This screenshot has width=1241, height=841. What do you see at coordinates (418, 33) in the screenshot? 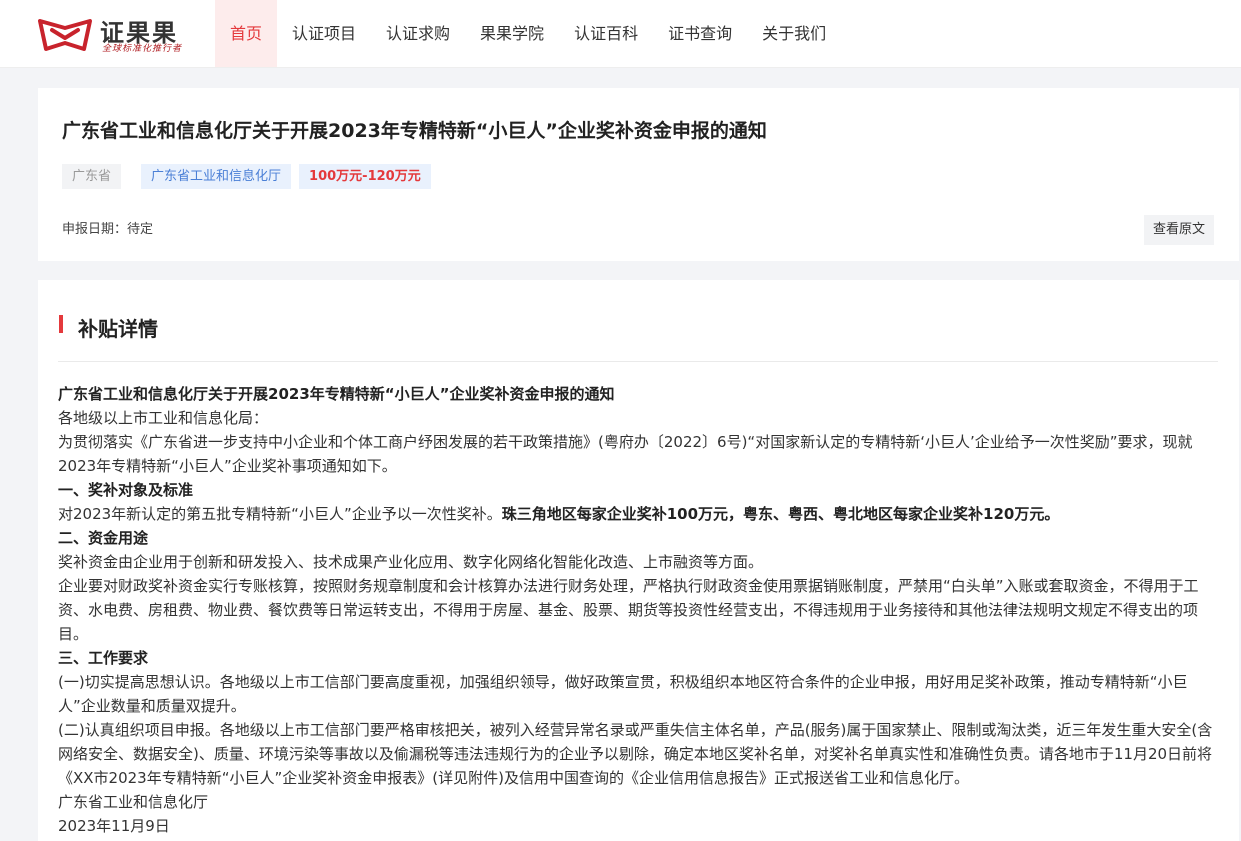
I see `nav-item-certification-purchase: 认证求购` at bounding box center [418, 33].